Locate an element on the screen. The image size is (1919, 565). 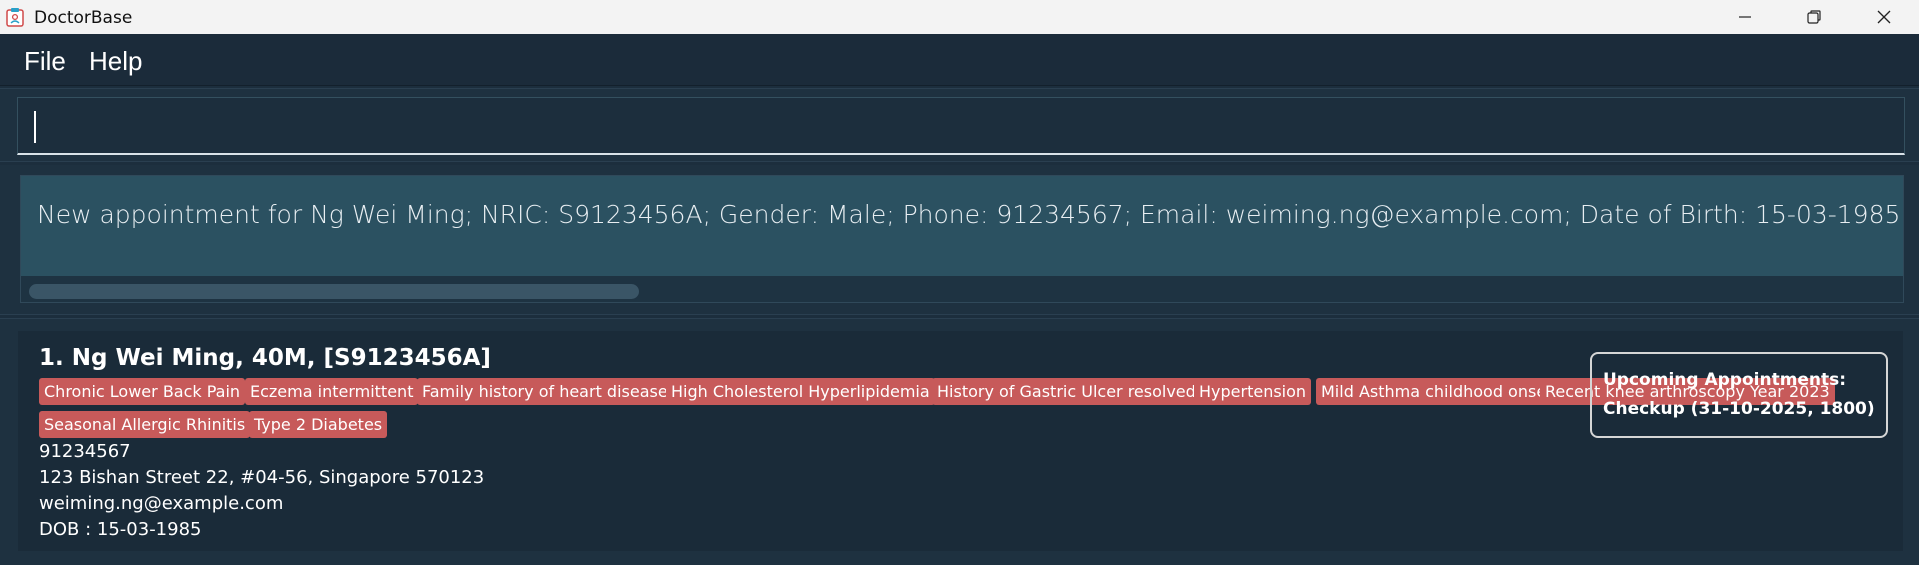
text-caret is located at coordinates (35, 127).